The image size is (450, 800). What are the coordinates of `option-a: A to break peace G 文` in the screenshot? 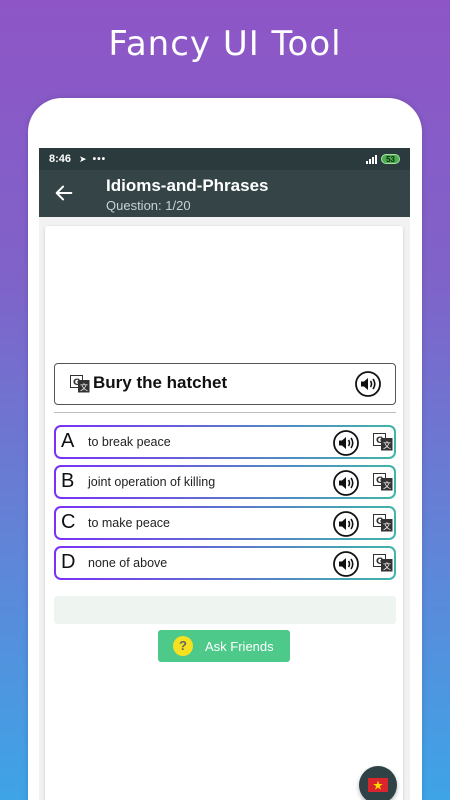 It's located at (225, 442).